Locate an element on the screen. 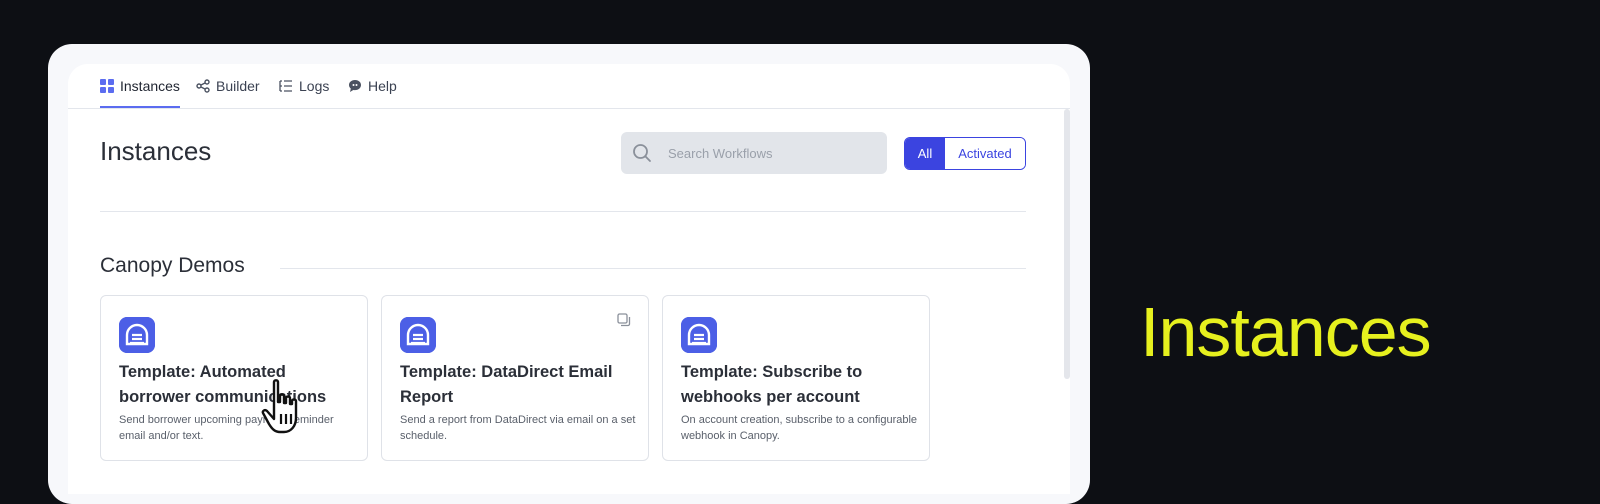 The width and height of the screenshot is (1600, 504). tab-label: Instances is located at coordinates (150, 86).